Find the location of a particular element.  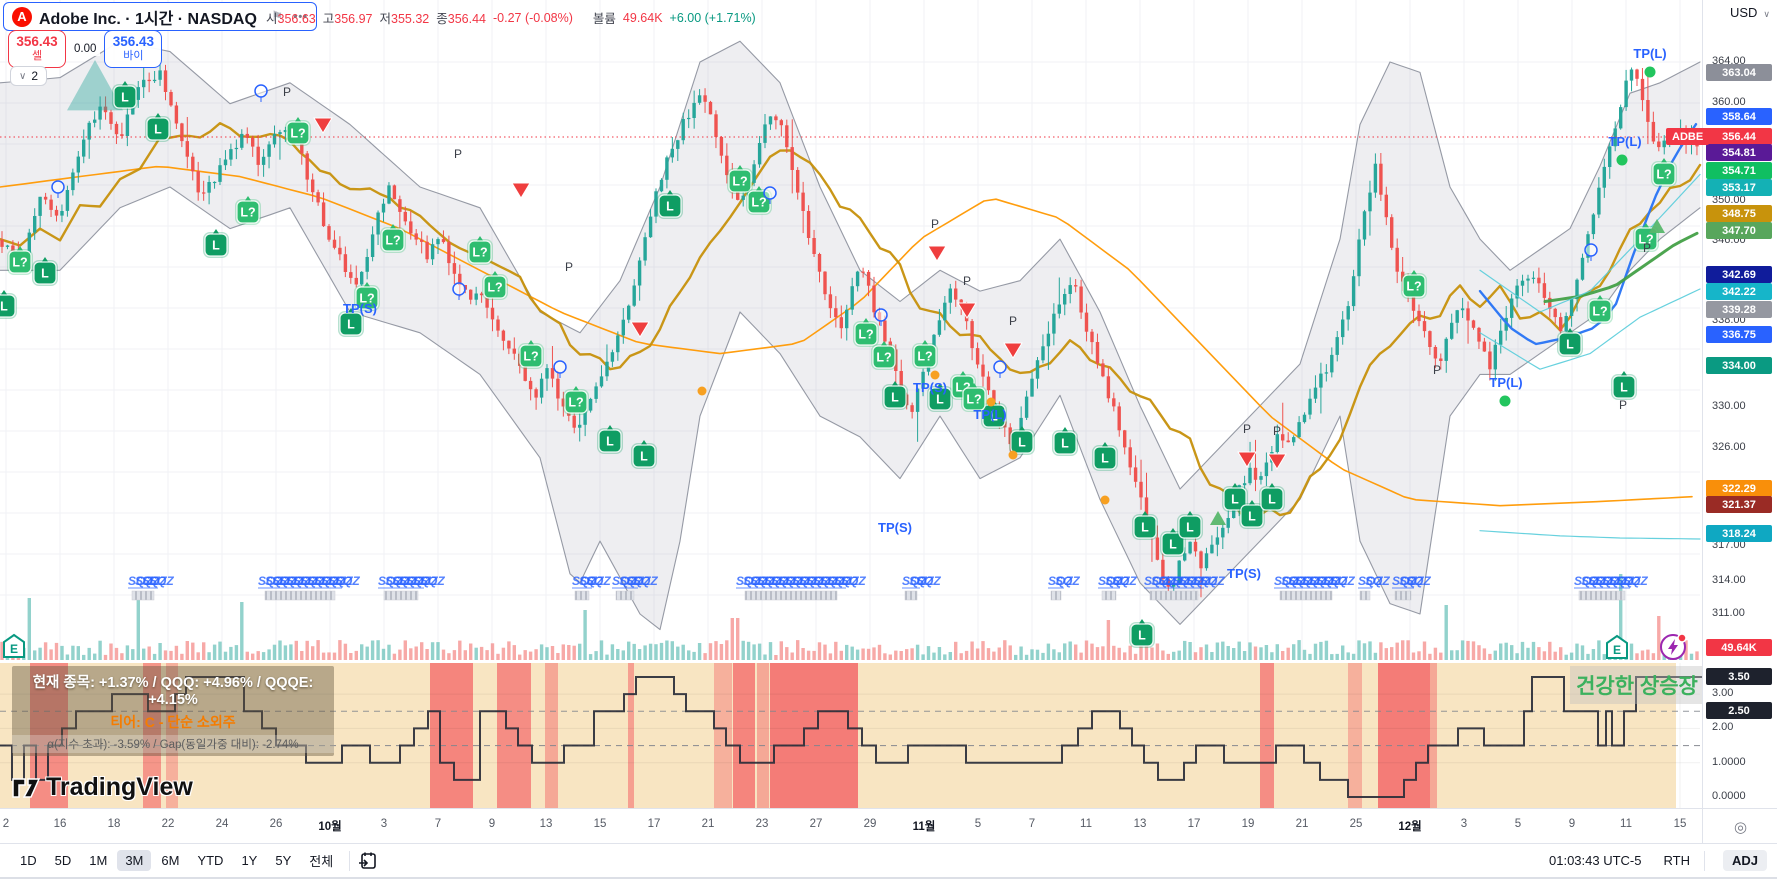

range-button-1y: 1Y is located at coordinates (249, 860).